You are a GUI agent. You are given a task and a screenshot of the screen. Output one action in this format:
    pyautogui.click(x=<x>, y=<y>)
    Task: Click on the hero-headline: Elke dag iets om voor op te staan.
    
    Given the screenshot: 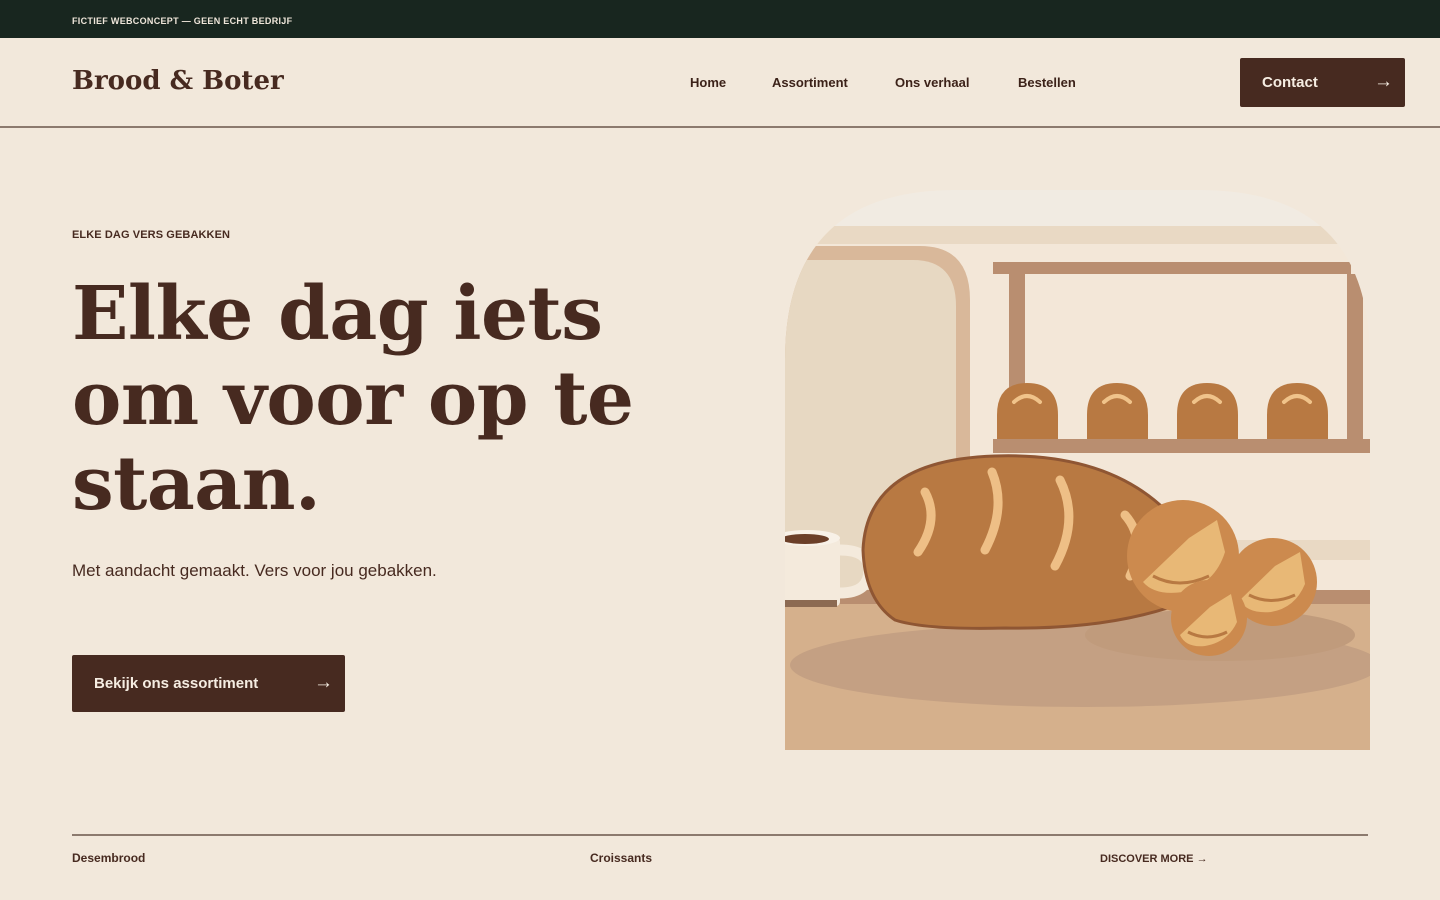 What is the action you would take?
    pyautogui.click(x=392, y=399)
    